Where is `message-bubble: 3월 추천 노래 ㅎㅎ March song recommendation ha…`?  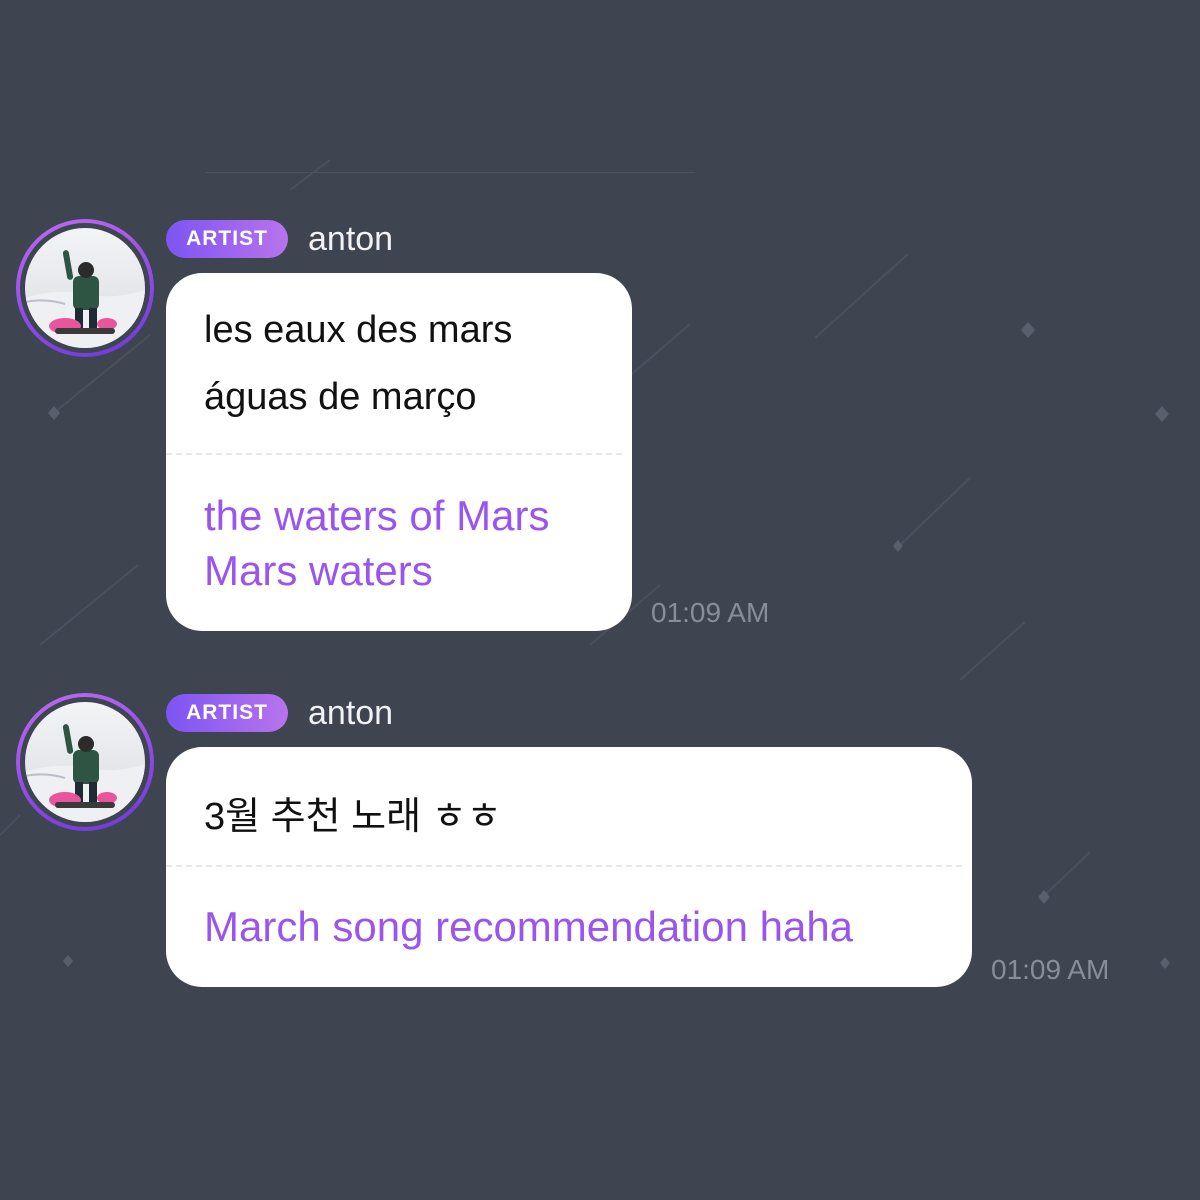 message-bubble: 3월 추천 노래 ㅎㅎ March song recommendation ha… is located at coordinates (569, 867).